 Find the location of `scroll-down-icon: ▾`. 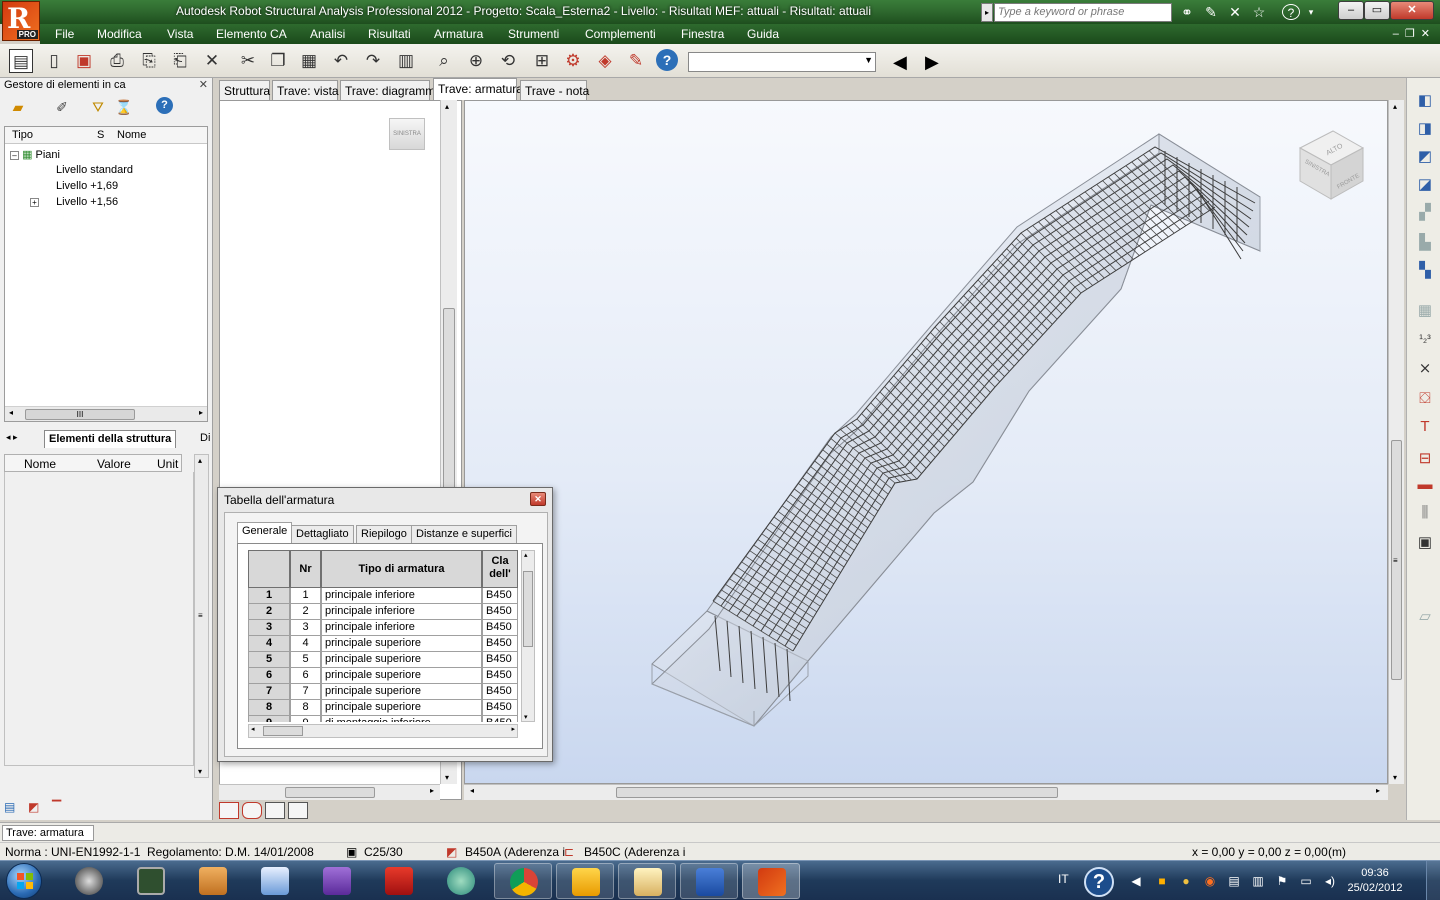

scroll-down-icon: ▾ is located at coordinates (1395, 777).